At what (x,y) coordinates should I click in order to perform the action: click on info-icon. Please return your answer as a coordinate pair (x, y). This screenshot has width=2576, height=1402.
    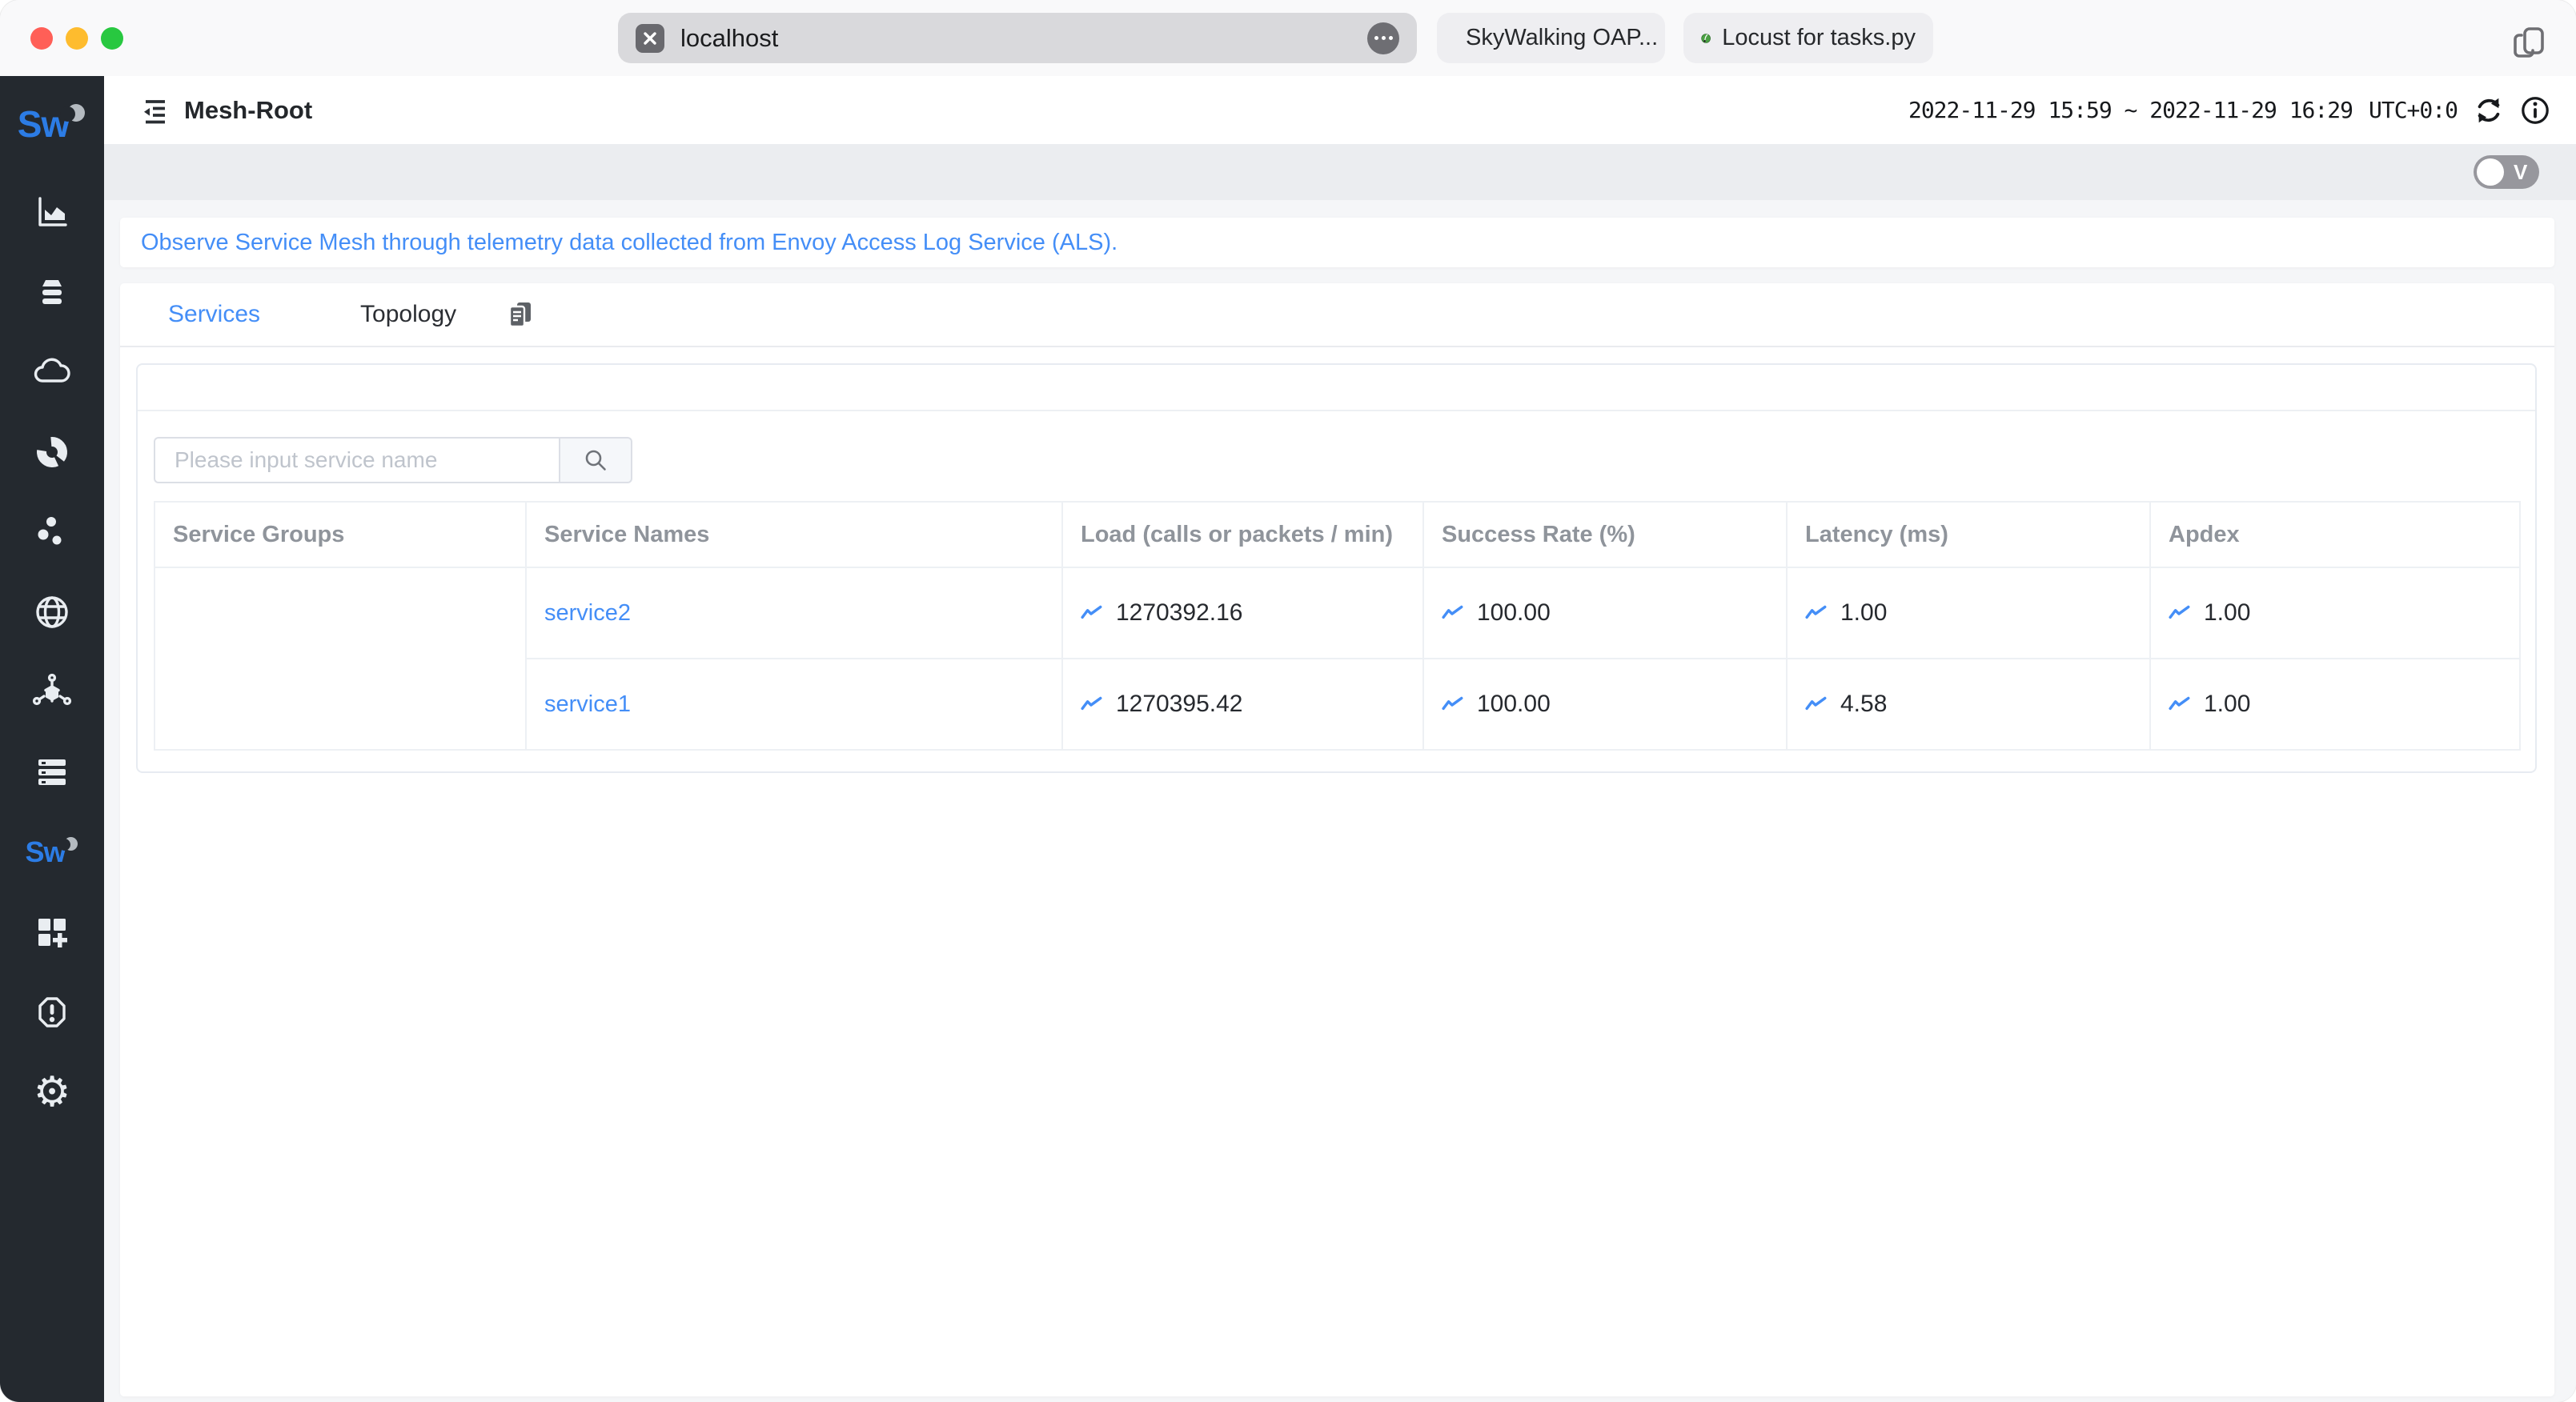
    Looking at the image, I should click on (2535, 110).